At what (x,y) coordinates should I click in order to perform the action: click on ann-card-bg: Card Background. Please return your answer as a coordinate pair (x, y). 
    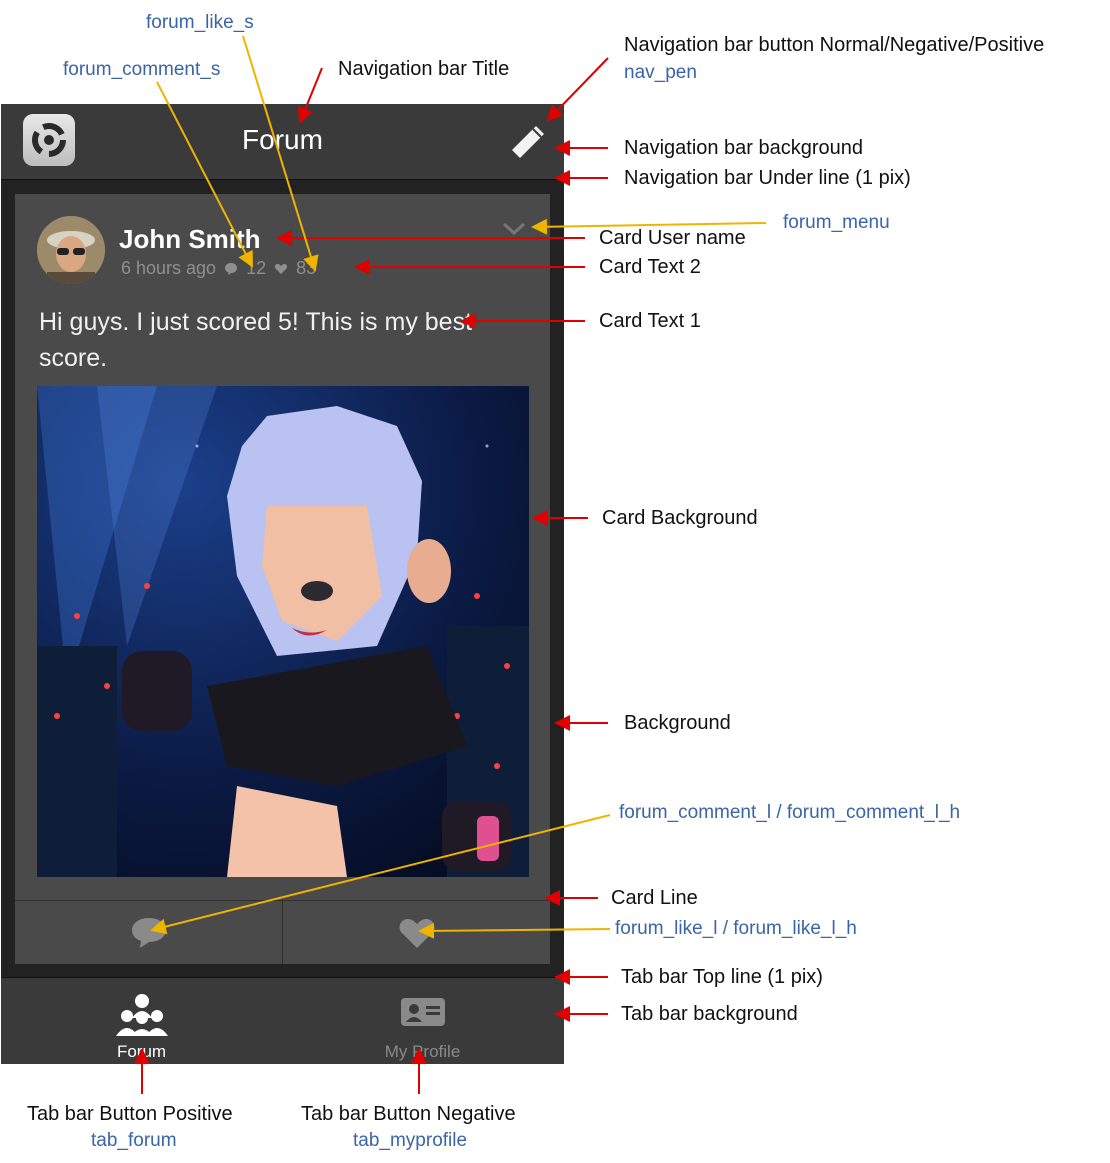
    Looking at the image, I should click on (680, 518).